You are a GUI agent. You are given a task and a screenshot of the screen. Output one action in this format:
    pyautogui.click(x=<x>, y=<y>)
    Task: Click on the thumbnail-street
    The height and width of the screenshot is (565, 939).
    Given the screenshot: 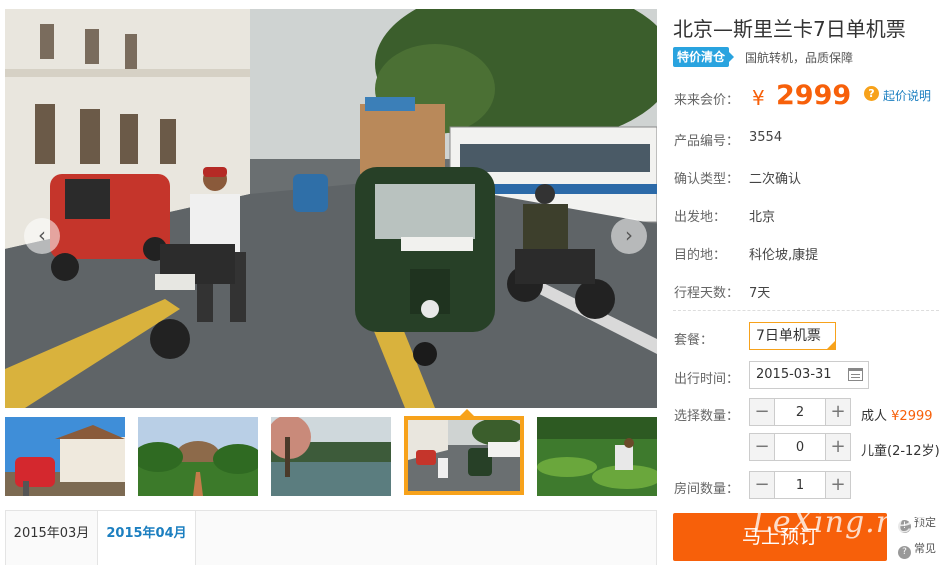 What is the action you would take?
    pyautogui.click(x=464, y=455)
    